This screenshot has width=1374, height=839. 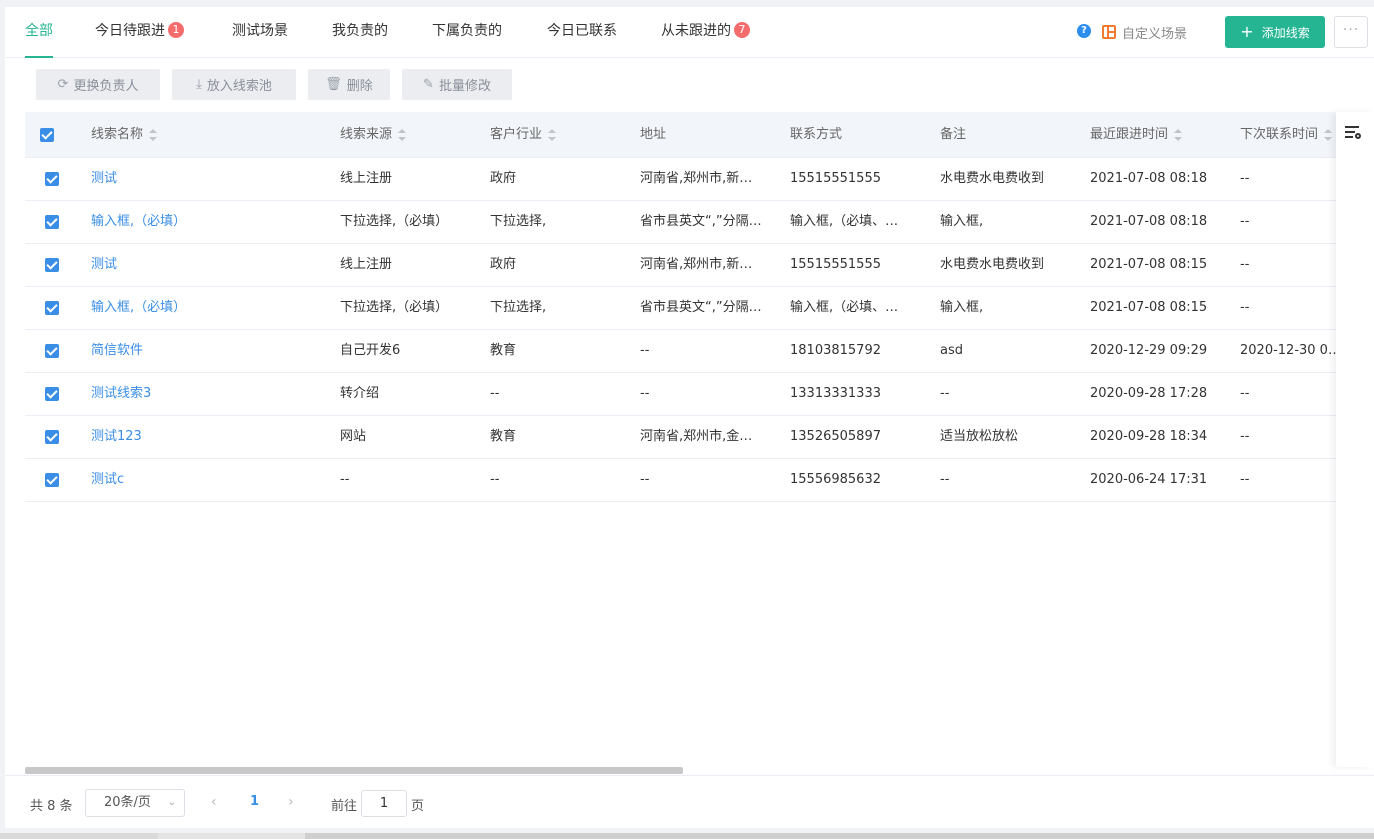 What do you see at coordinates (1149, 479) in the screenshot?
I see `cell-last-followup: 2020-06-24 17:31` at bounding box center [1149, 479].